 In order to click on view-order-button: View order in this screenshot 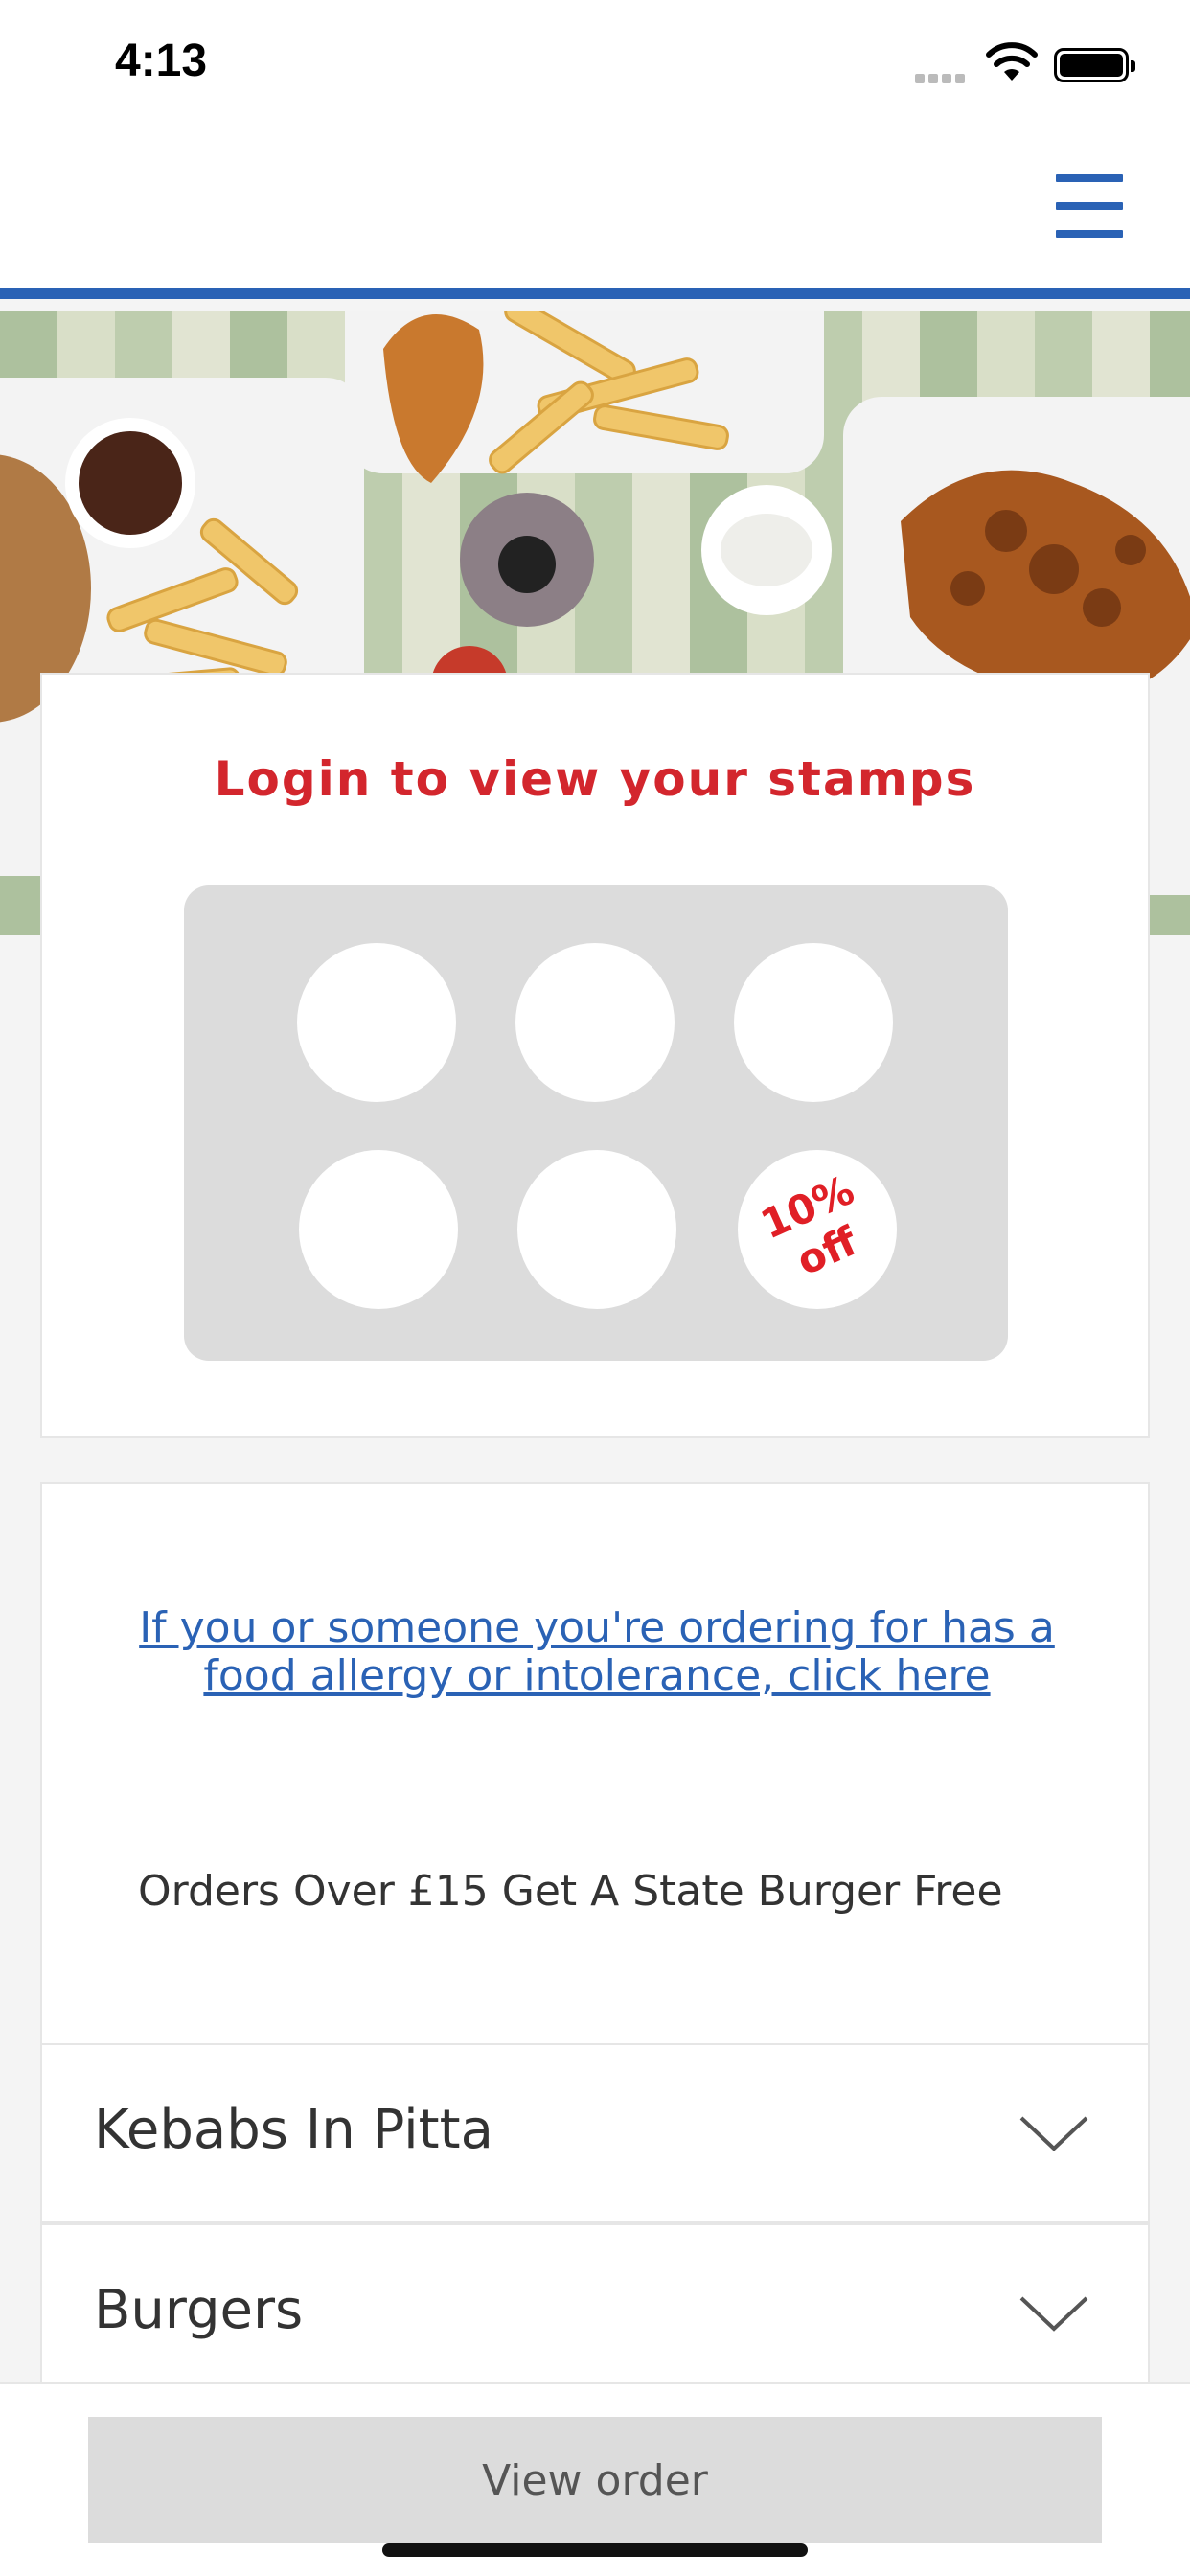, I will do `click(595, 2480)`.